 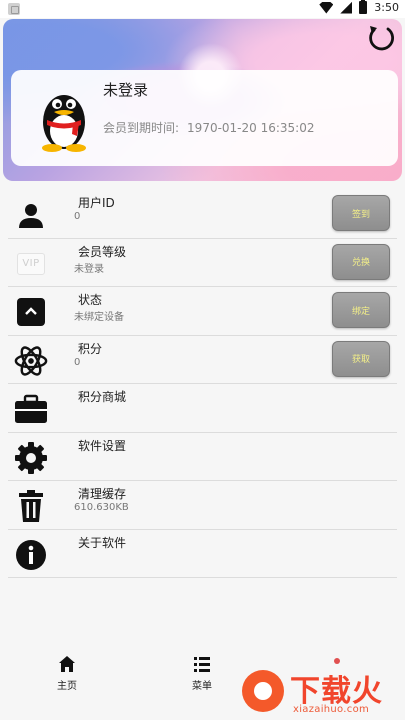 What do you see at coordinates (202, 673) in the screenshot?
I see `nav-menu: 菜单` at bounding box center [202, 673].